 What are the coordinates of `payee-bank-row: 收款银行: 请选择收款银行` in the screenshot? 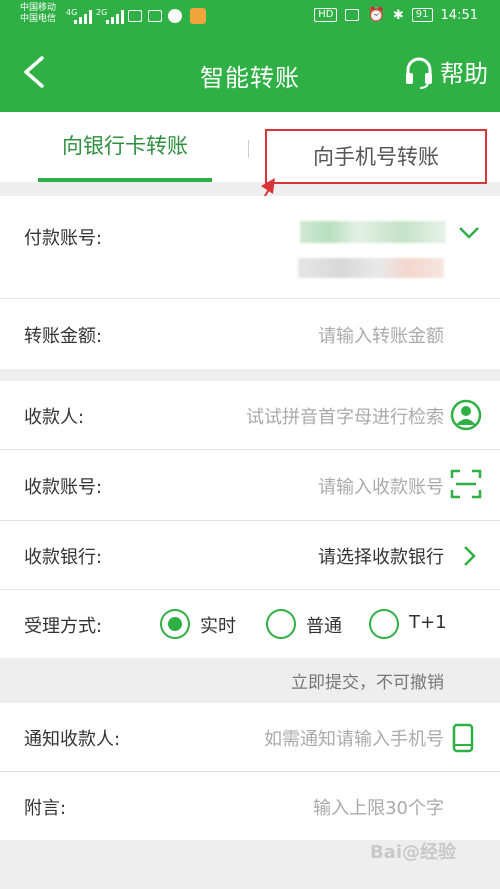 It's located at (250, 555).